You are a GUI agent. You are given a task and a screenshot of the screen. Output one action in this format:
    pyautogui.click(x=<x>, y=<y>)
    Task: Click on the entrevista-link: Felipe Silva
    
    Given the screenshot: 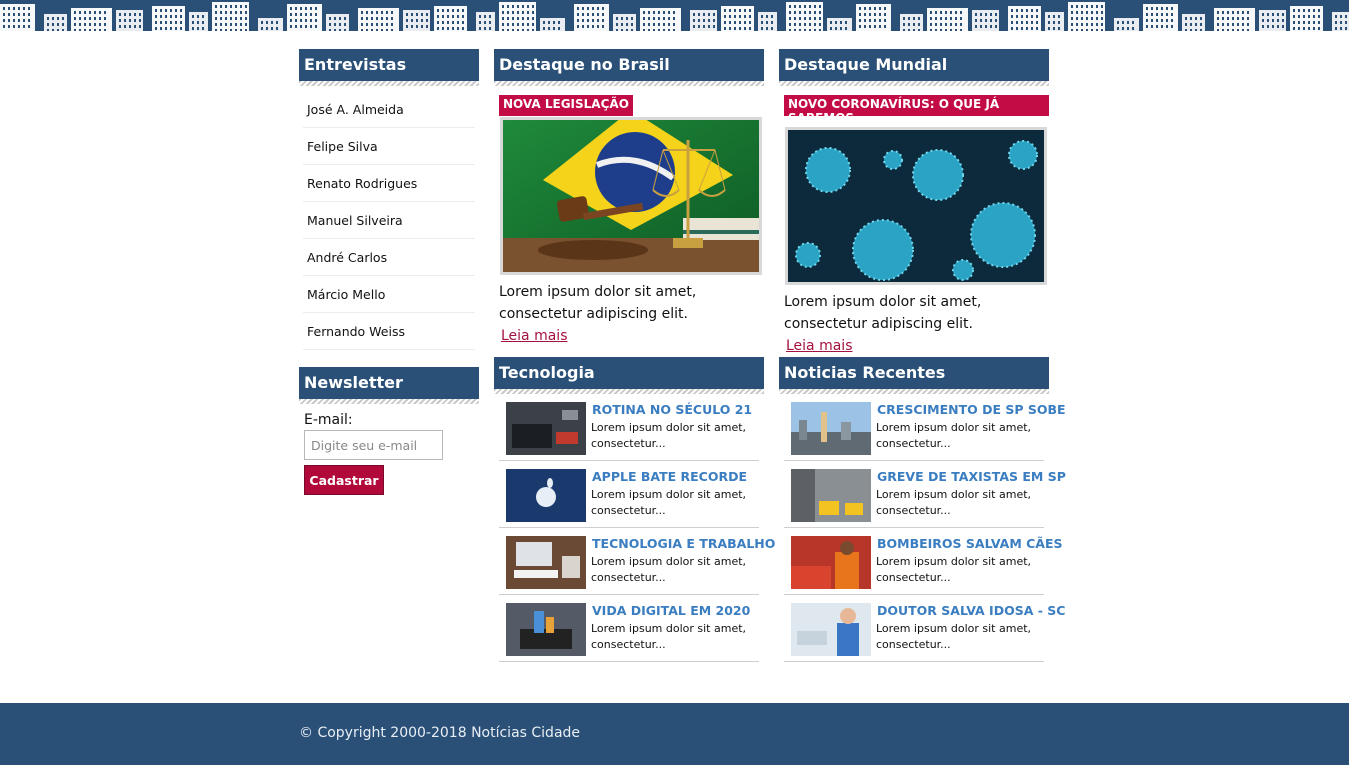 What is the action you would take?
    pyautogui.click(x=389, y=146)
    